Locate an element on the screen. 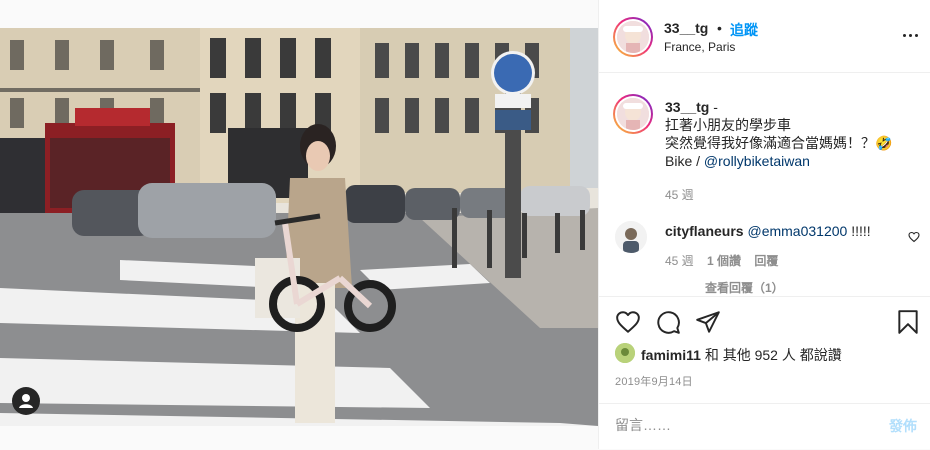 The height and width of the screenshot is (450, 930). tag-person-icon is located at coordinates (26, 401).